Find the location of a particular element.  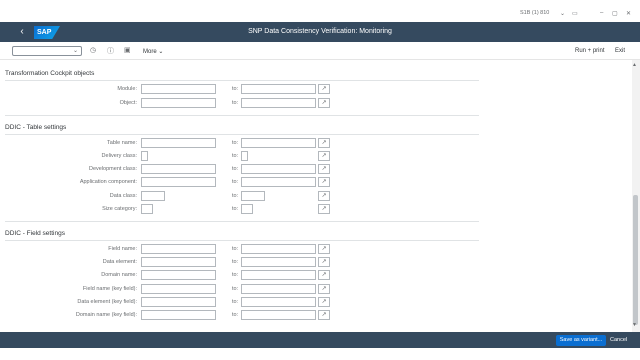

domain-name-high-input is located at coordinates (278, 275).